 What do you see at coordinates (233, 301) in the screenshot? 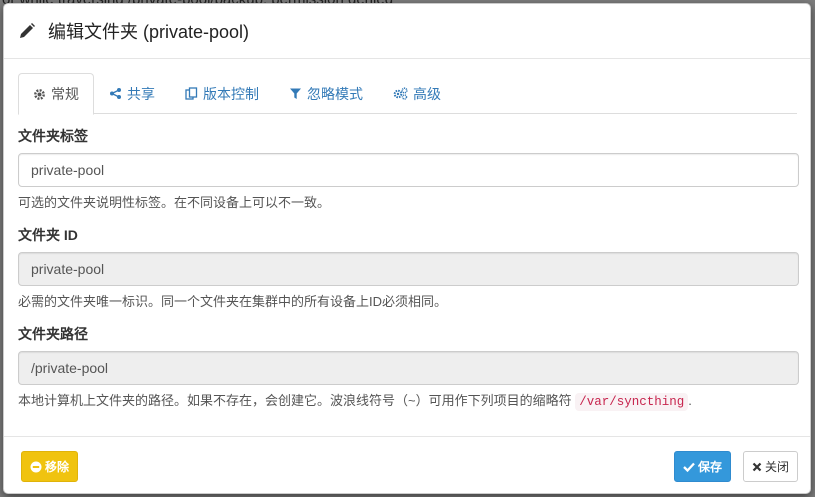
I see `folder-id-help: 必需的文件夹唯一标识。同一个文件夹在集群中的所有设备上ID必须相同。` at bounding box center [233, 301].